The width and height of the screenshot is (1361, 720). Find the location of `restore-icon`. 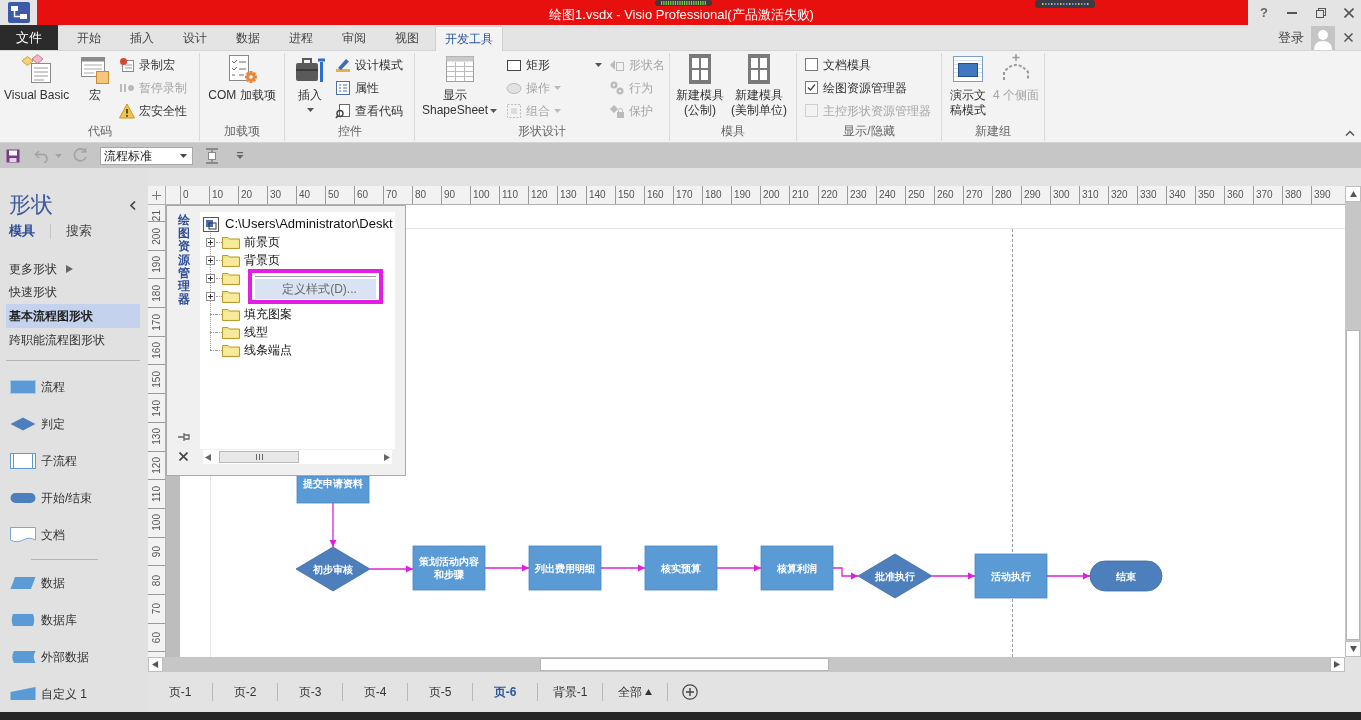

restore-icon is located at coordinates (1321, 12).